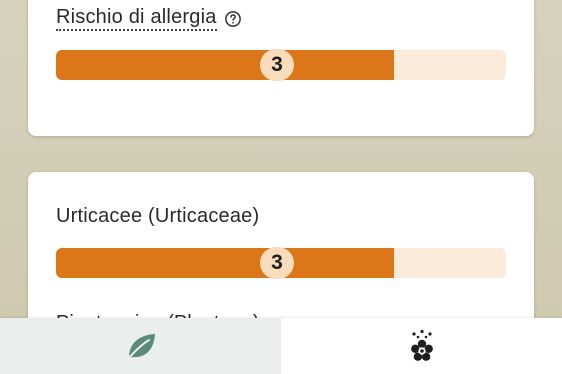 This screenshot has width=562, height=374. I want to click on nav-tab-pollen, so click(421, 346).